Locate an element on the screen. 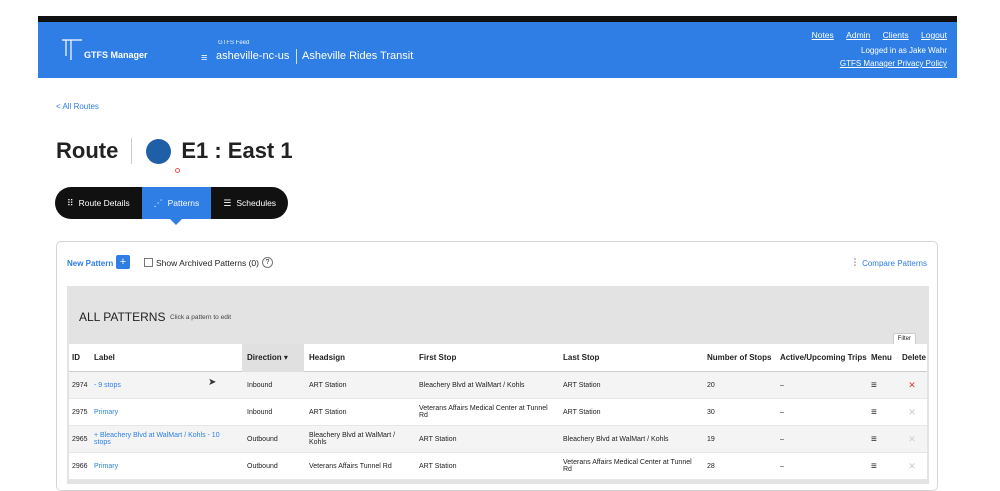 The height and width of the screenshot is (491, 1000). indicator-dot is located at coordinates (177, 170).